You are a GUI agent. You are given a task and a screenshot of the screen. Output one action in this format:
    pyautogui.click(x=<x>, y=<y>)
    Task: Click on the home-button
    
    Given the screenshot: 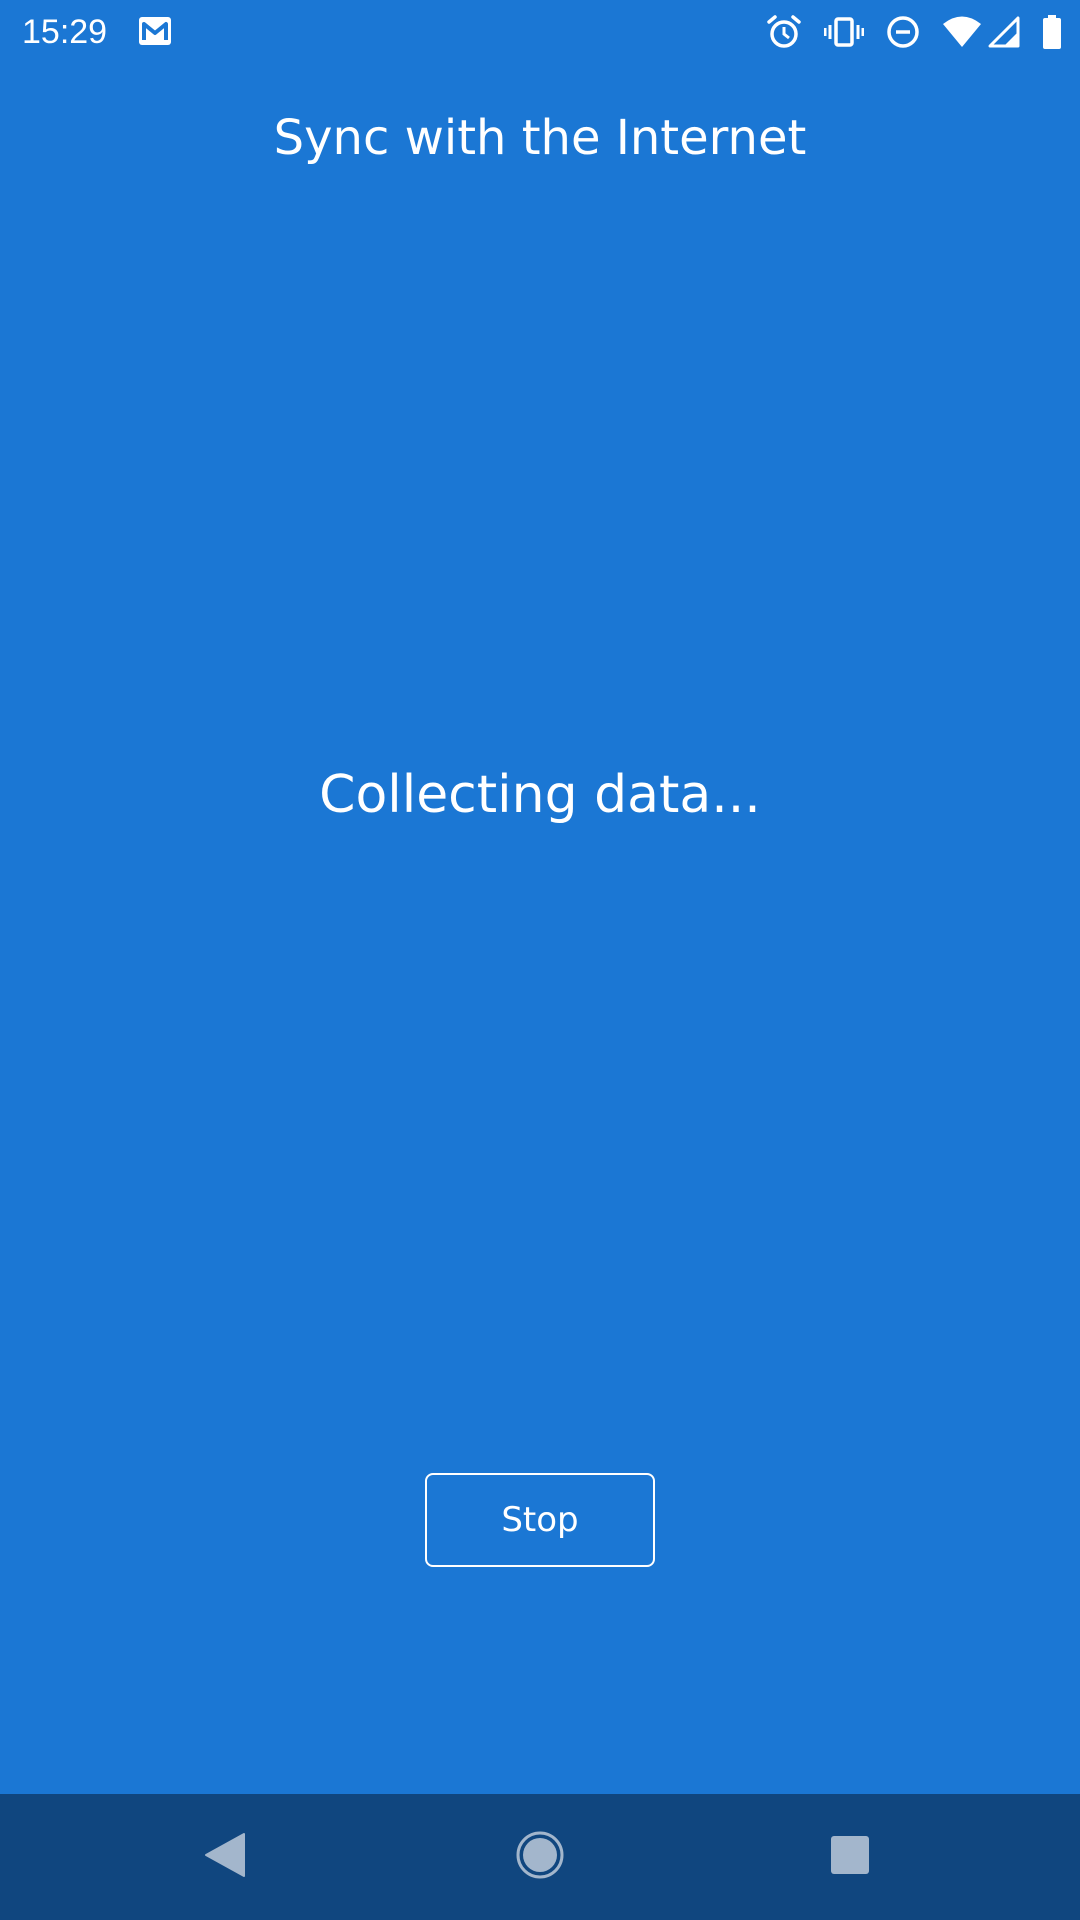 What is the action you would take?
    pyautogui.click(x=540, y=1857)
    